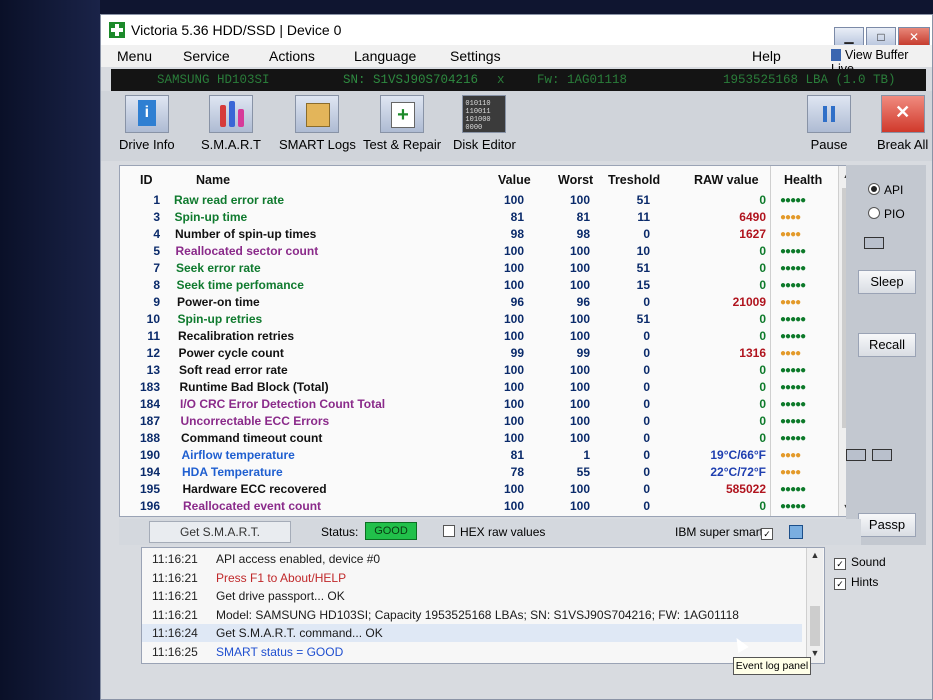  I want to click on hex-raw-checkbox: HEX raw values, so click(494, 532).